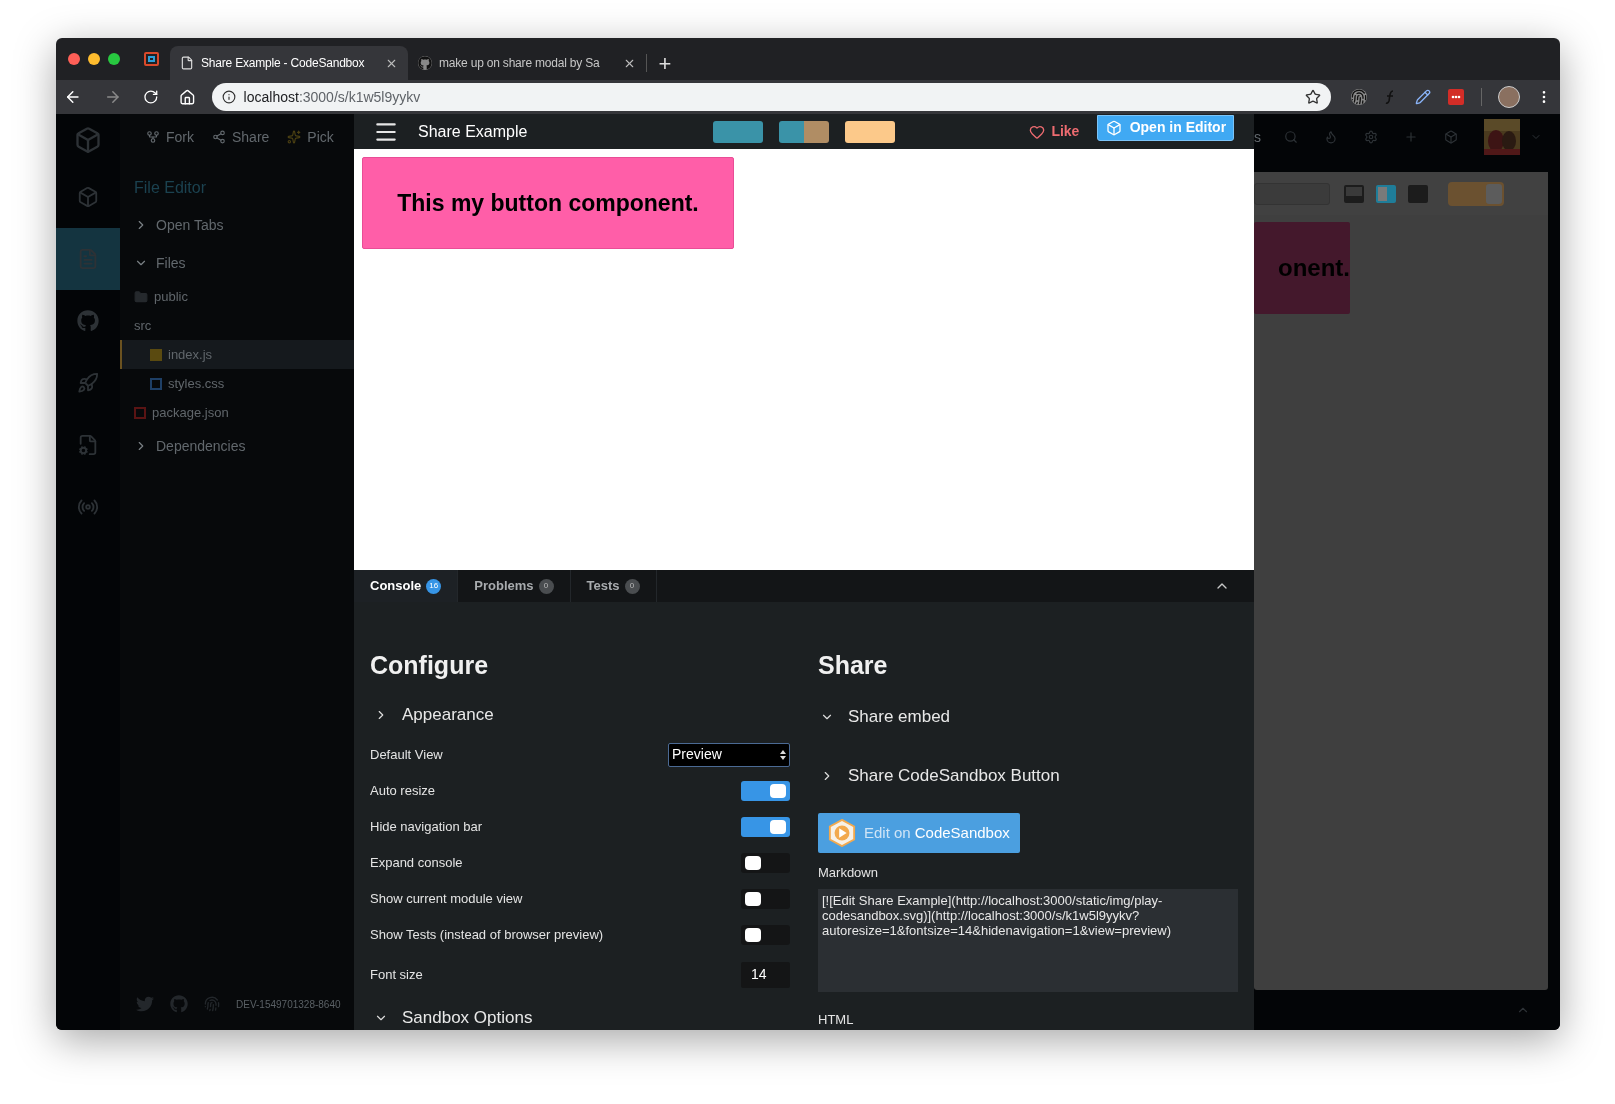  Describe the element at coordinates (406, 754) in the screenshot. I see `option-label: Default View` at that location.